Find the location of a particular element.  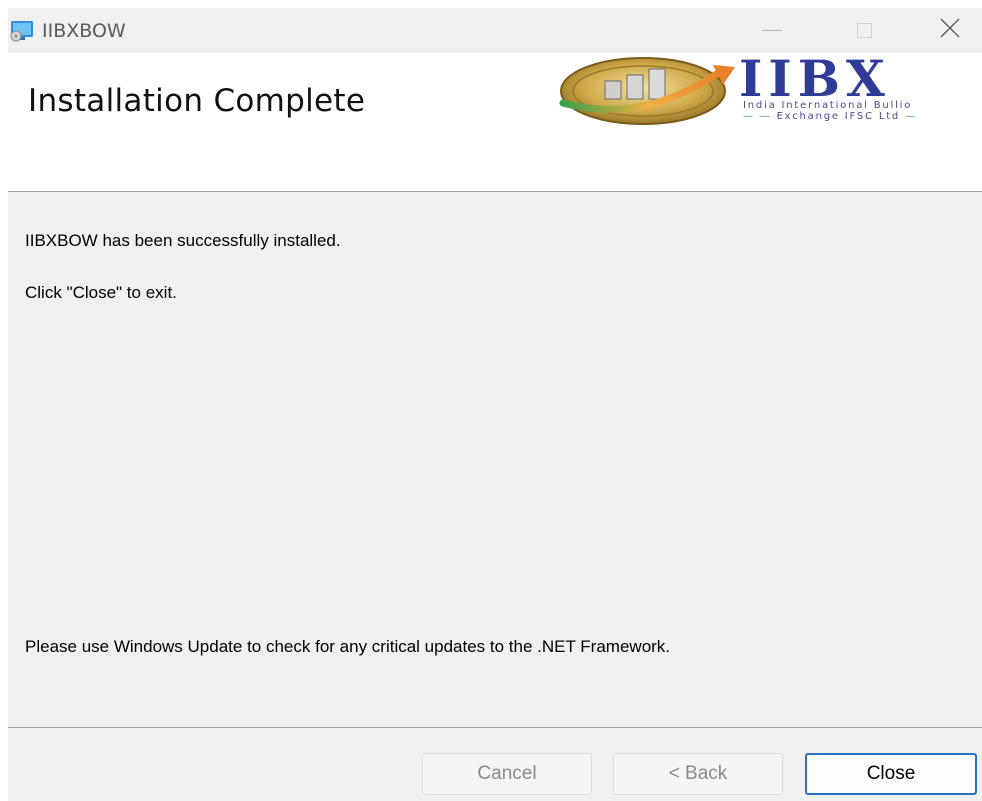

footer-divider is located at coordinates (495, 727).